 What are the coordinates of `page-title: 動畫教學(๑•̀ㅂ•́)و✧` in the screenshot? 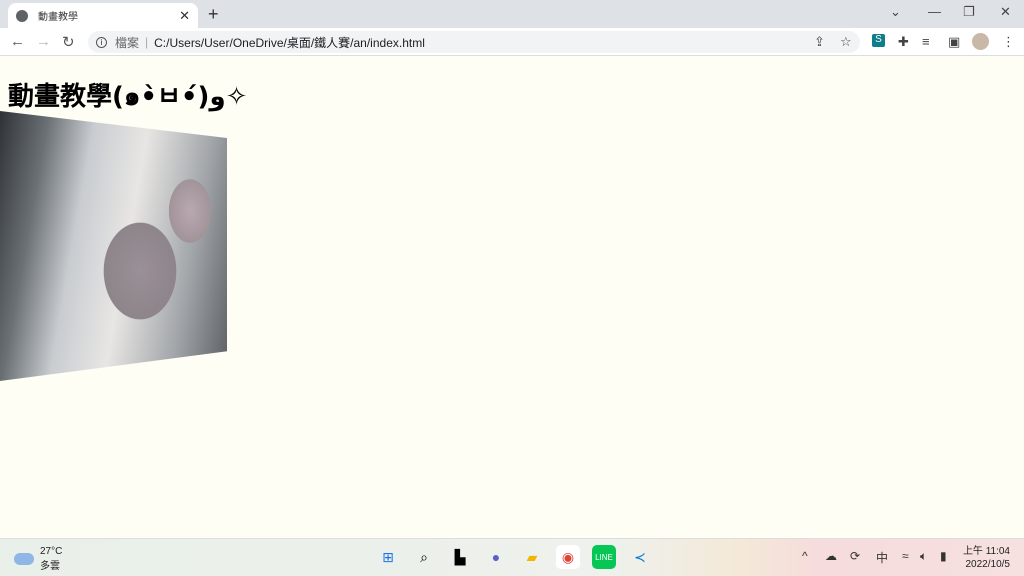 It's located at (128, 97).